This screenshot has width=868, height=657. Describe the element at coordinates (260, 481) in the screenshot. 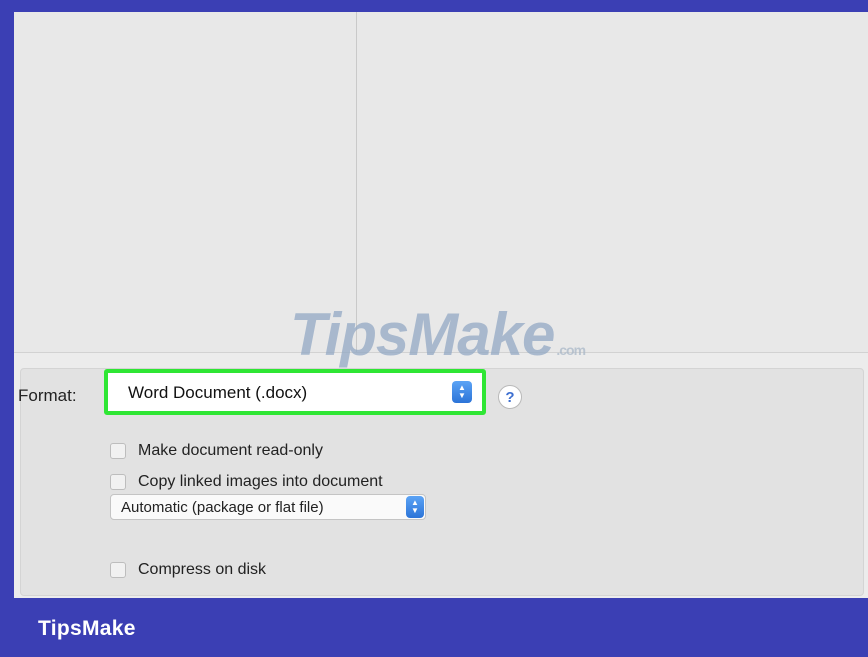

I see `copy-images-label: Copy linked images into document` at that location.